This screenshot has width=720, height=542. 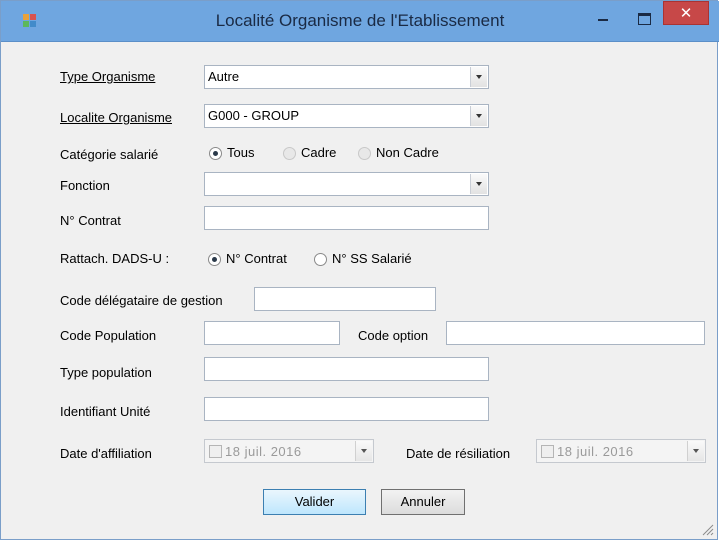 What do you see at coordinates (320, 259) in the screenshot?
I see `radio-n-ss-salarie` at bounding box center [320, 259].